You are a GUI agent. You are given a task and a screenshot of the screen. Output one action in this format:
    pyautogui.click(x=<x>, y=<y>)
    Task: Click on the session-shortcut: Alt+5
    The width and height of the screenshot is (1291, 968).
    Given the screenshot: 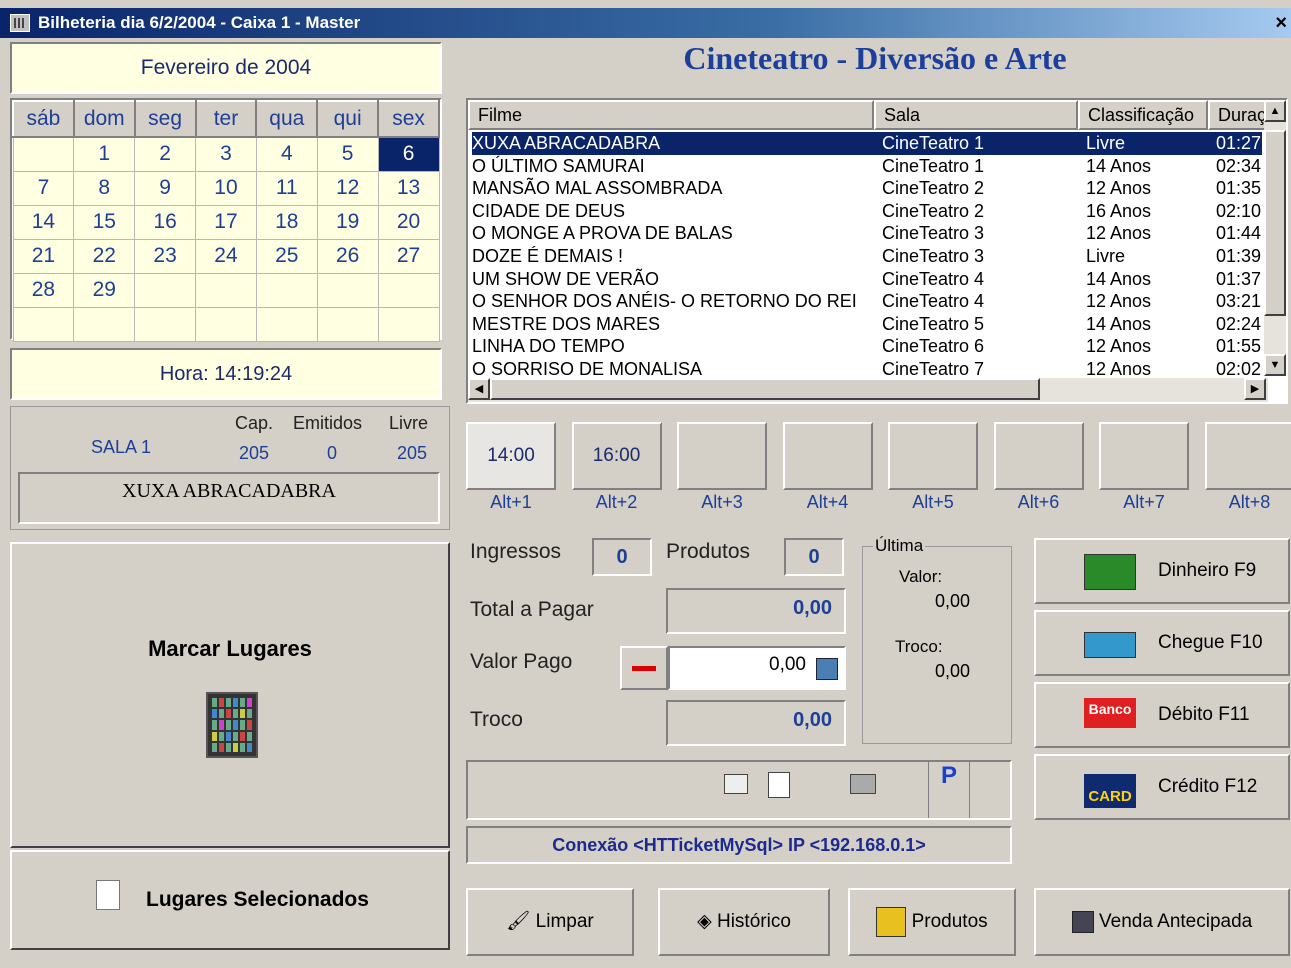 What is the action you would take?
    pyautogui.click(x=933, y=502)
    